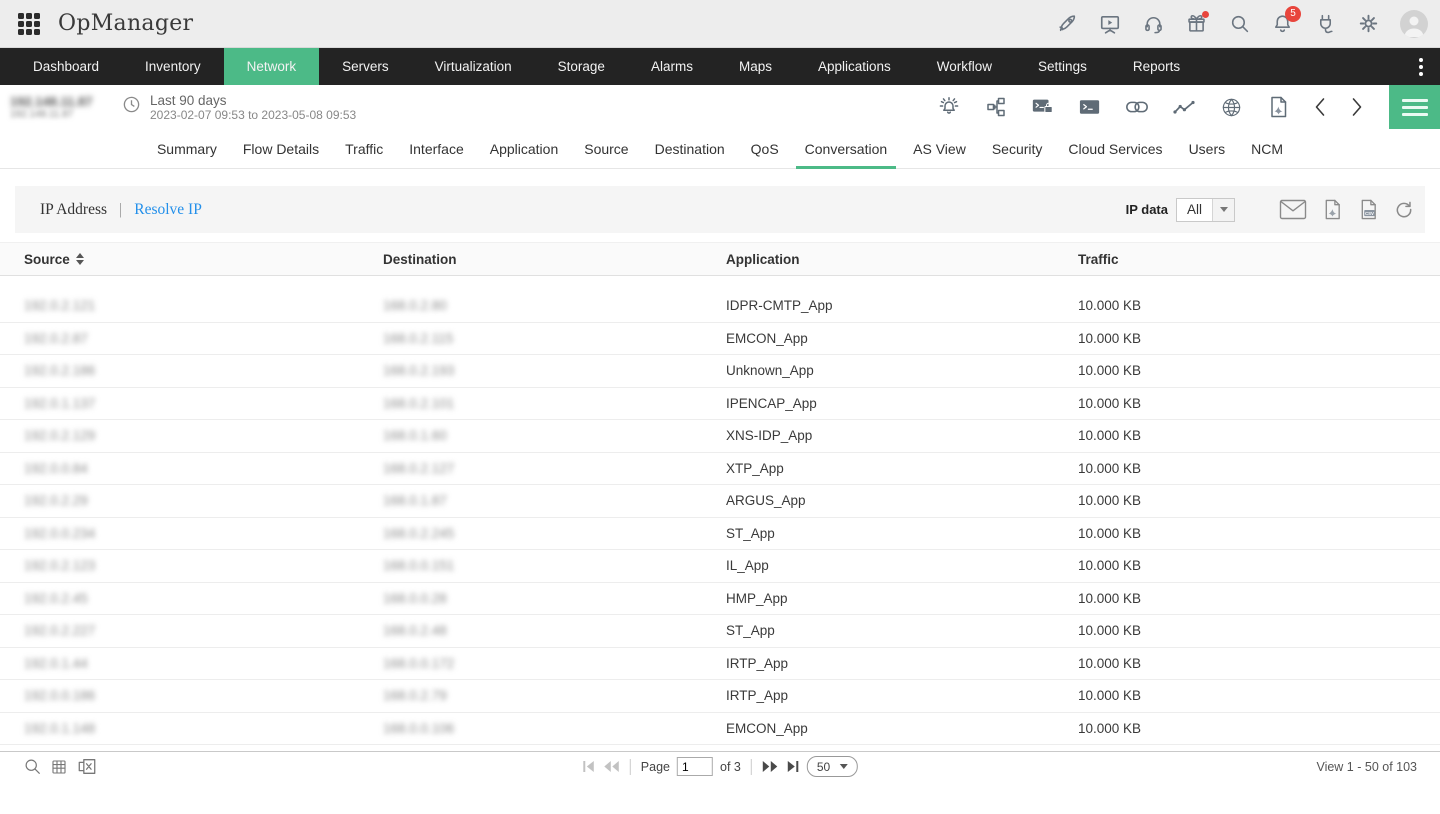 This screenshot has height=814, width=1440. Describe the element at coordinates (996, 107) in the screenshot. I see `topology-icon` at that location.